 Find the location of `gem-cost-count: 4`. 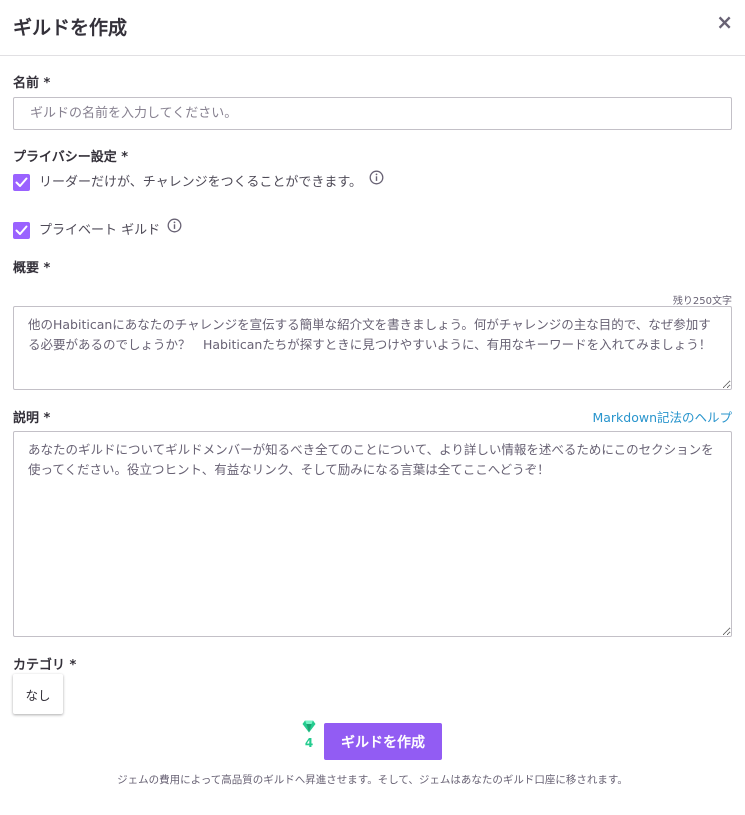

gem-cost-count: 4 is located at coordinates (309, 743).